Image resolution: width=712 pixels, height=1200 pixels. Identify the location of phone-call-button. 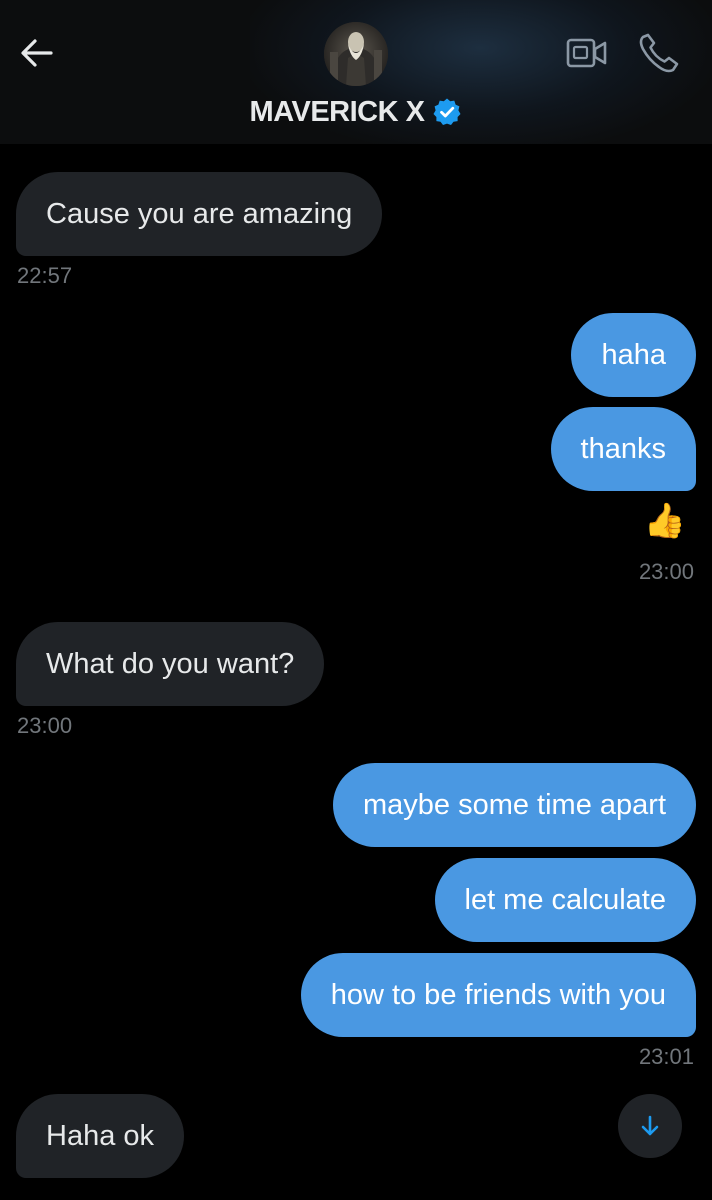
(659, 53).